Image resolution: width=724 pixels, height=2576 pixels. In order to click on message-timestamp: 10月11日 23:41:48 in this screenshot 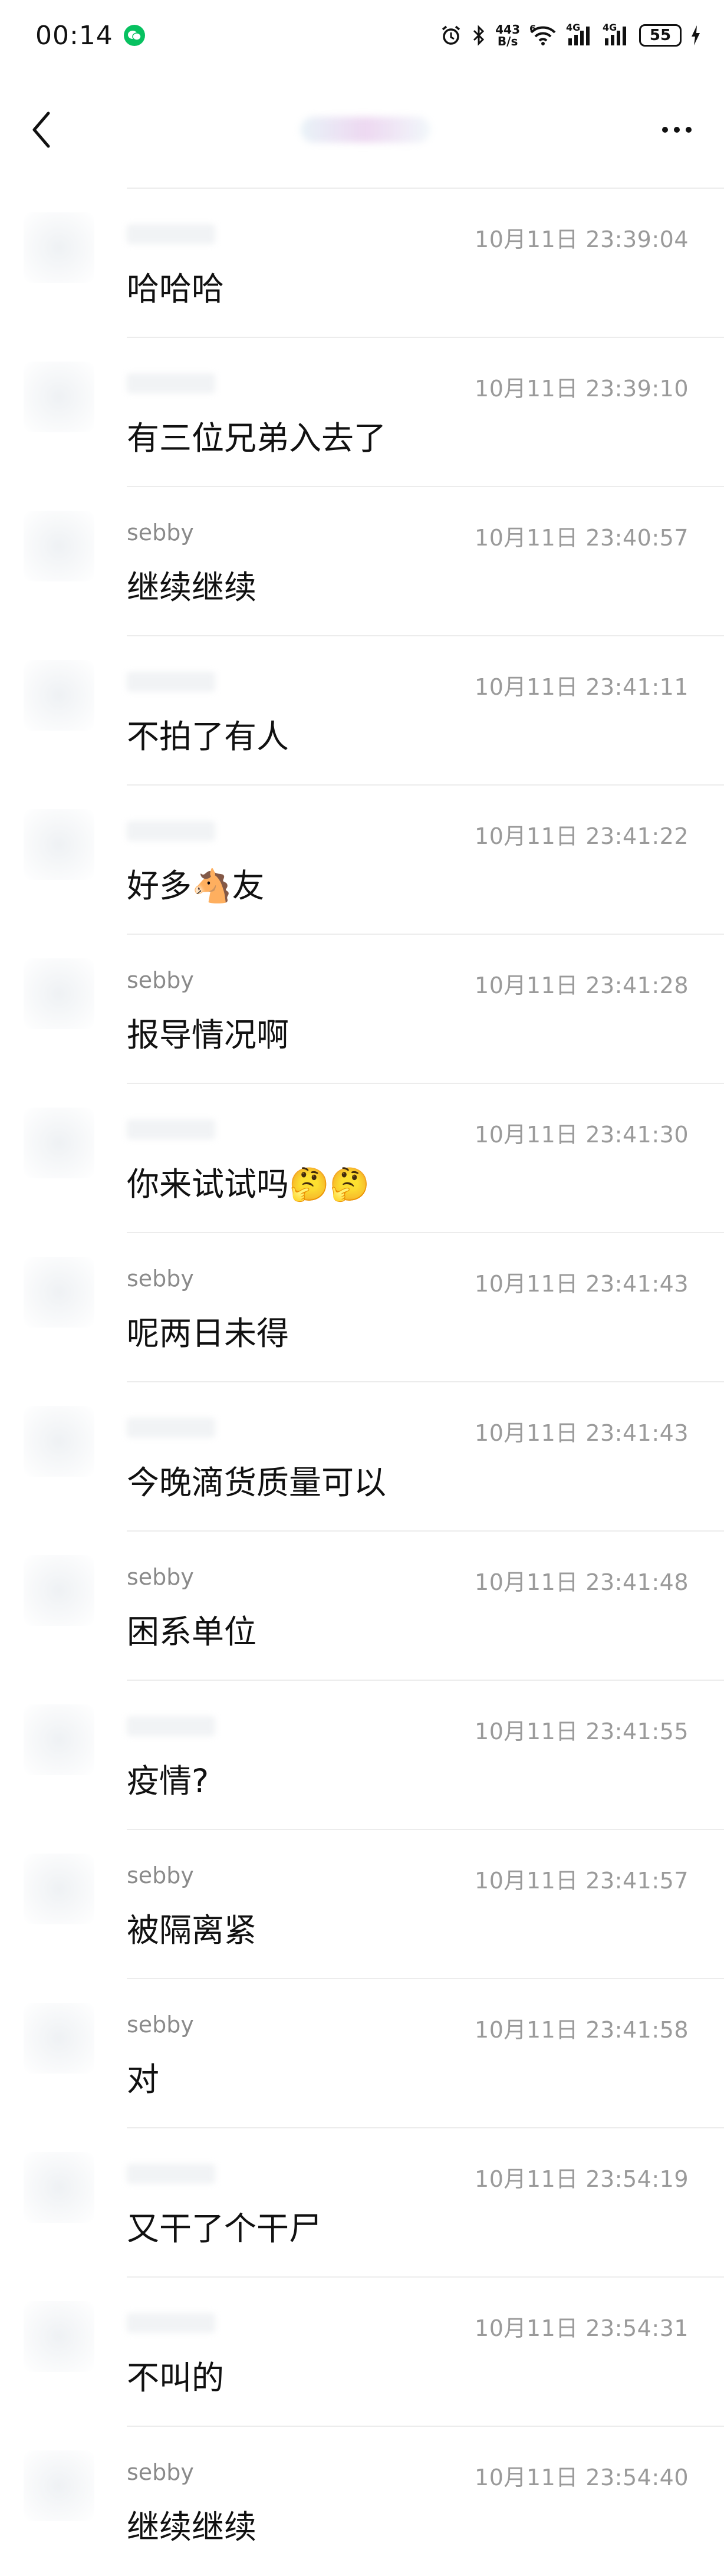, I will do `click(582, 1582)`.